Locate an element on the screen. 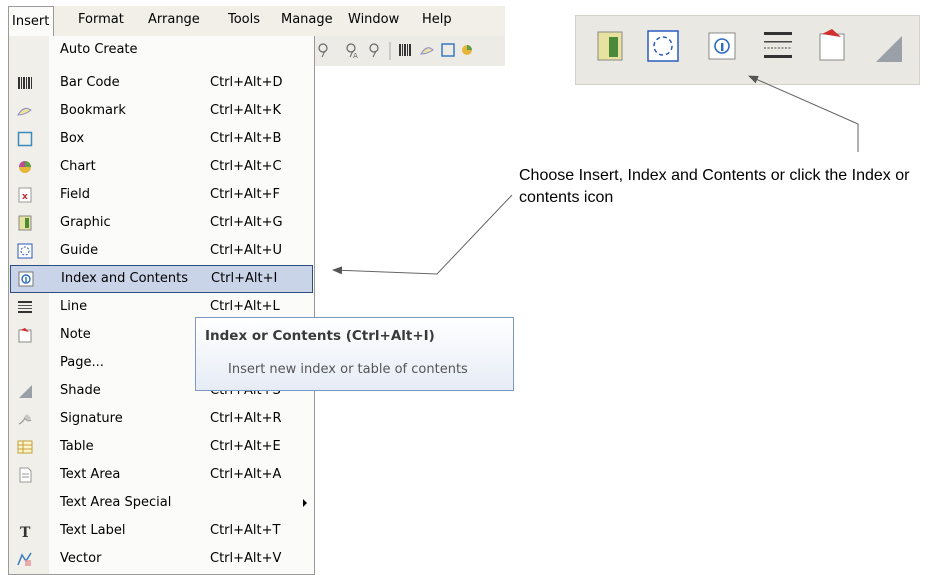 This screenshot has height=575, width=932. callout-line-to-menu is located at coordinates (422, 234).